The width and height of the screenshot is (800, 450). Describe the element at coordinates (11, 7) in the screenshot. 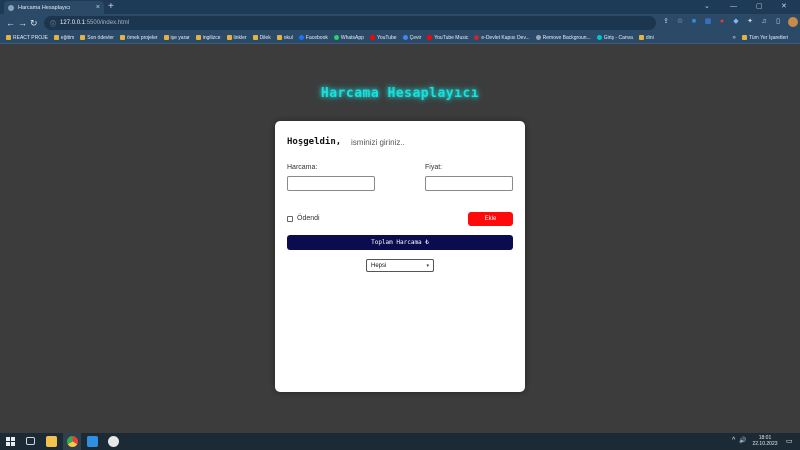

I see `tab-favicon-icon` at that location.